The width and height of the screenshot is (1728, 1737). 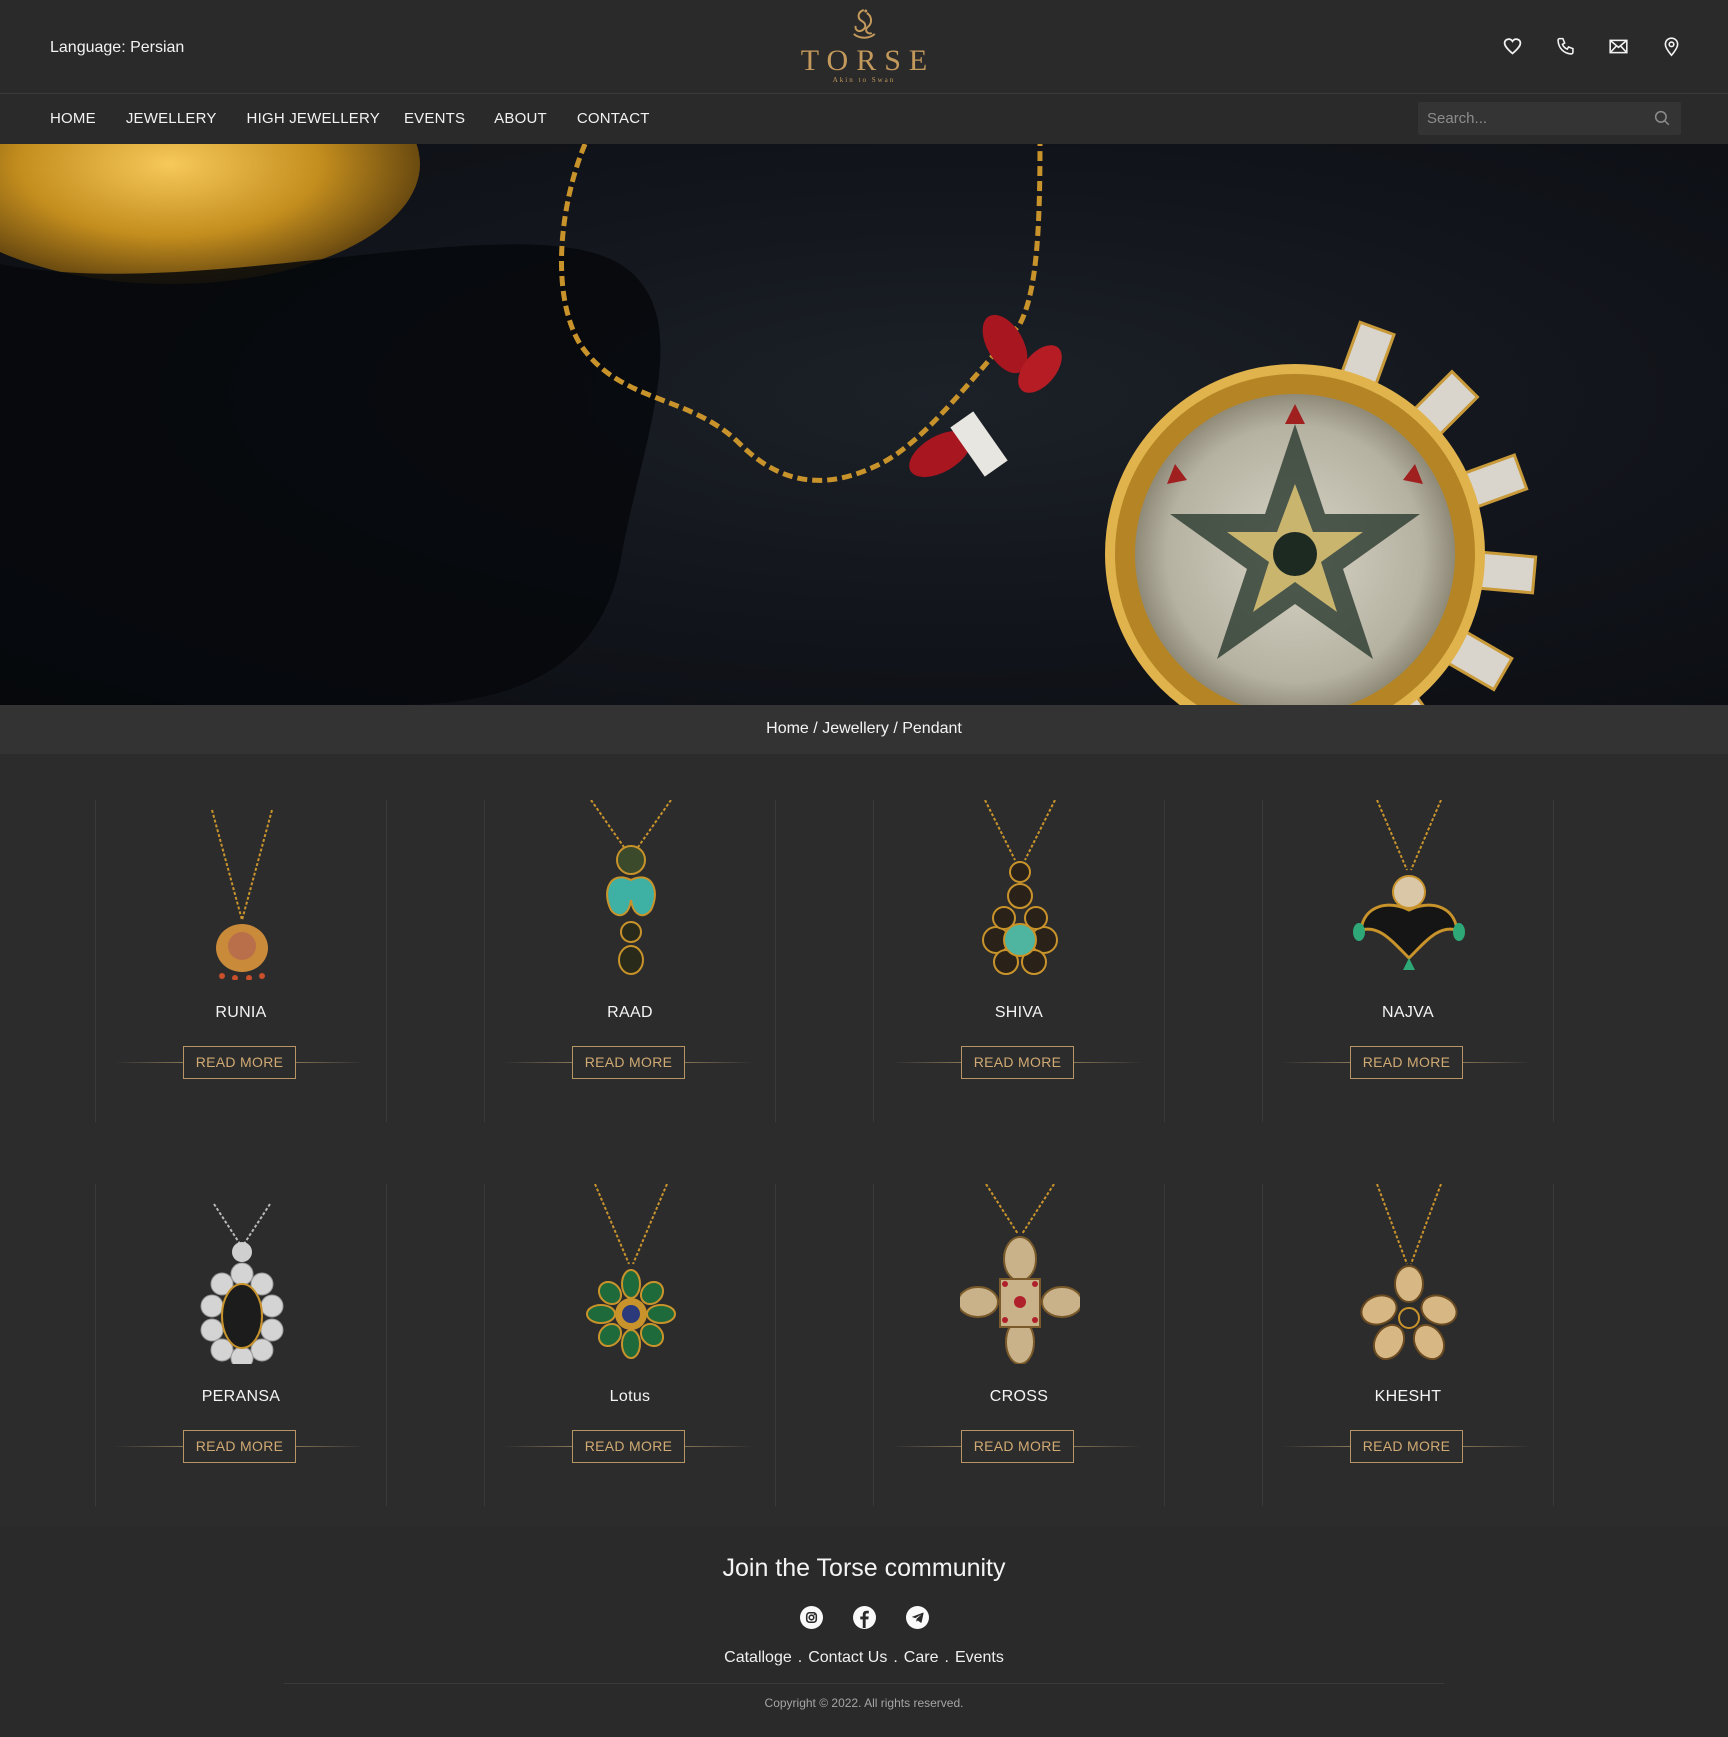 I want to click on product-name: SHIVA, so click(x=1019, y=1013).